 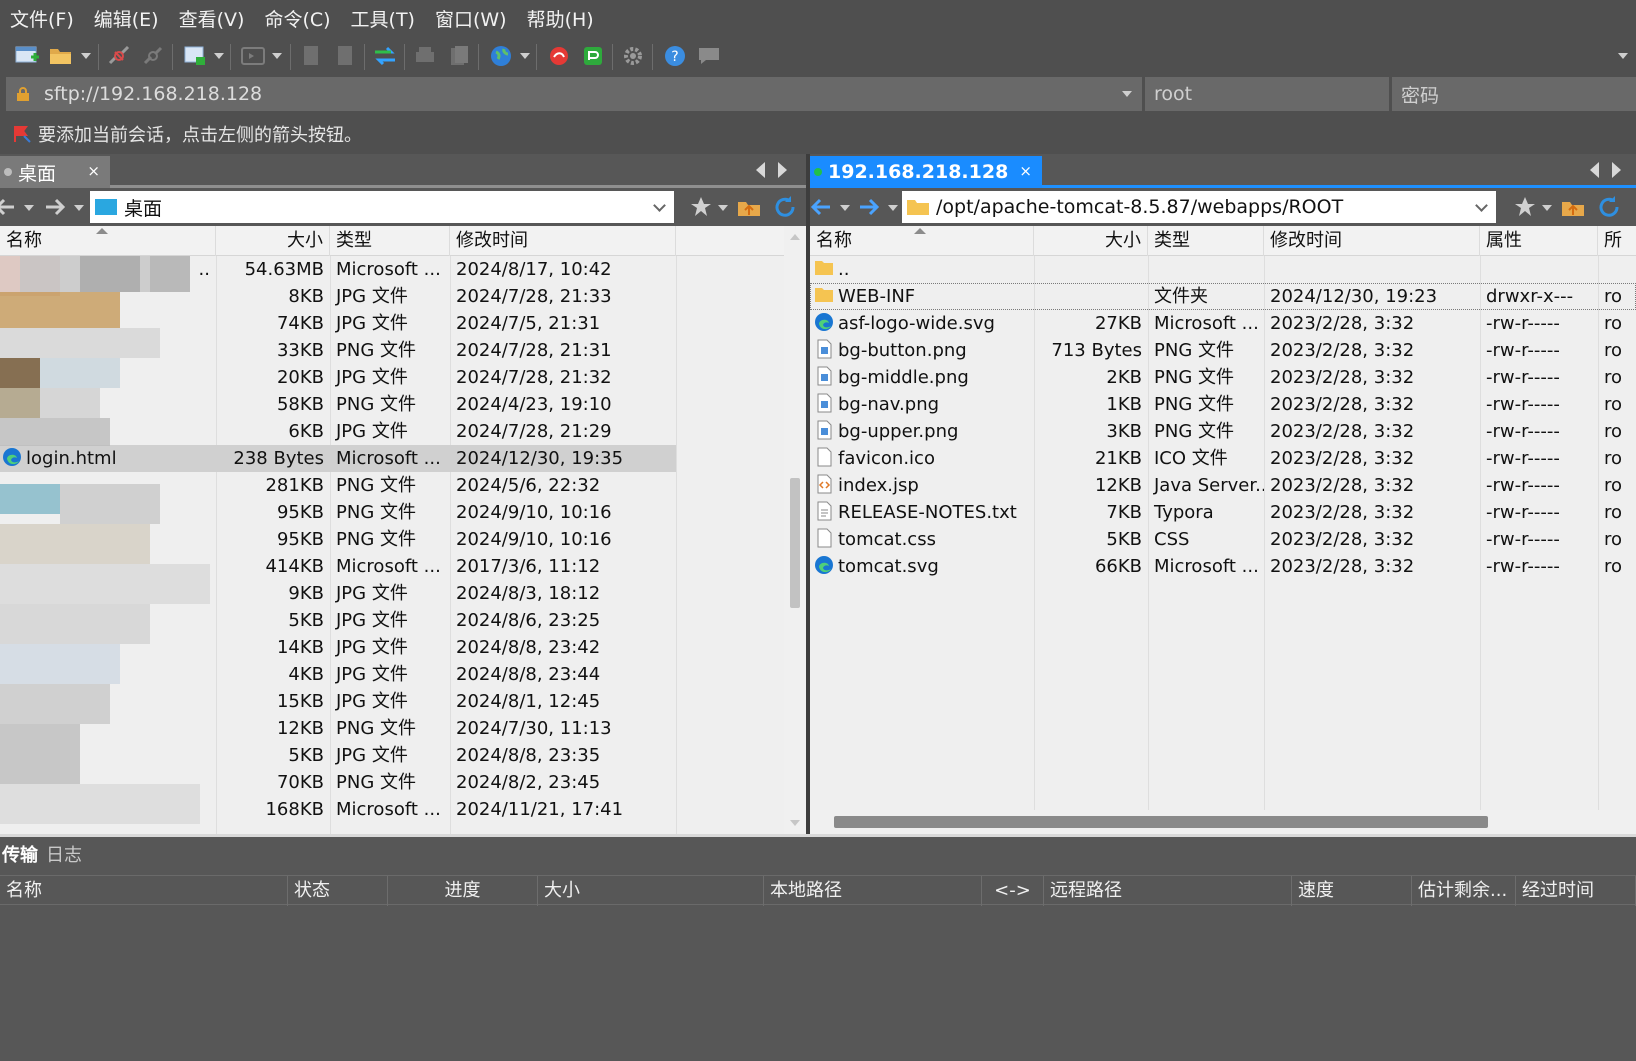 What do you see at coordinates (42, 18) in the screenshot?
I see `menu-file: 文件(F)` at bounding box center [42, 18].